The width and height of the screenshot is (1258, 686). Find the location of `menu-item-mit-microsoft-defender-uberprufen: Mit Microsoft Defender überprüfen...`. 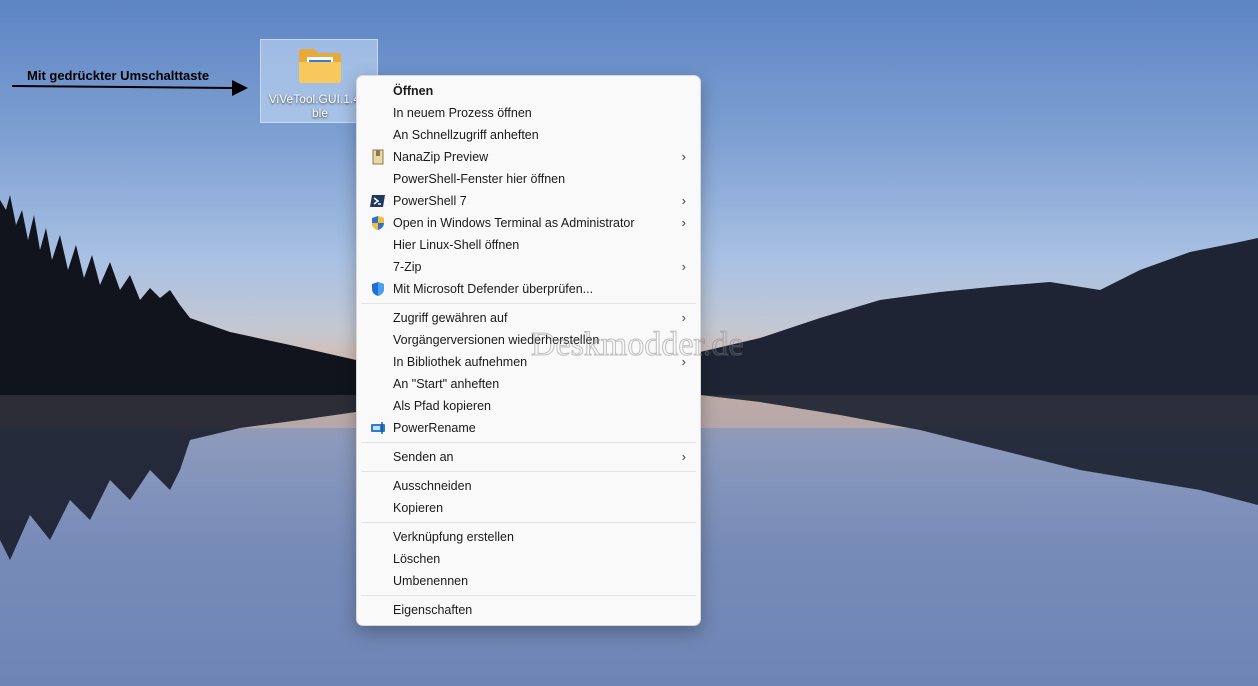

menu-item-mit-microsoft-defender-uberprufen: Mit Microsoft Defender überprüfen... is located at coordinates (528, 289).